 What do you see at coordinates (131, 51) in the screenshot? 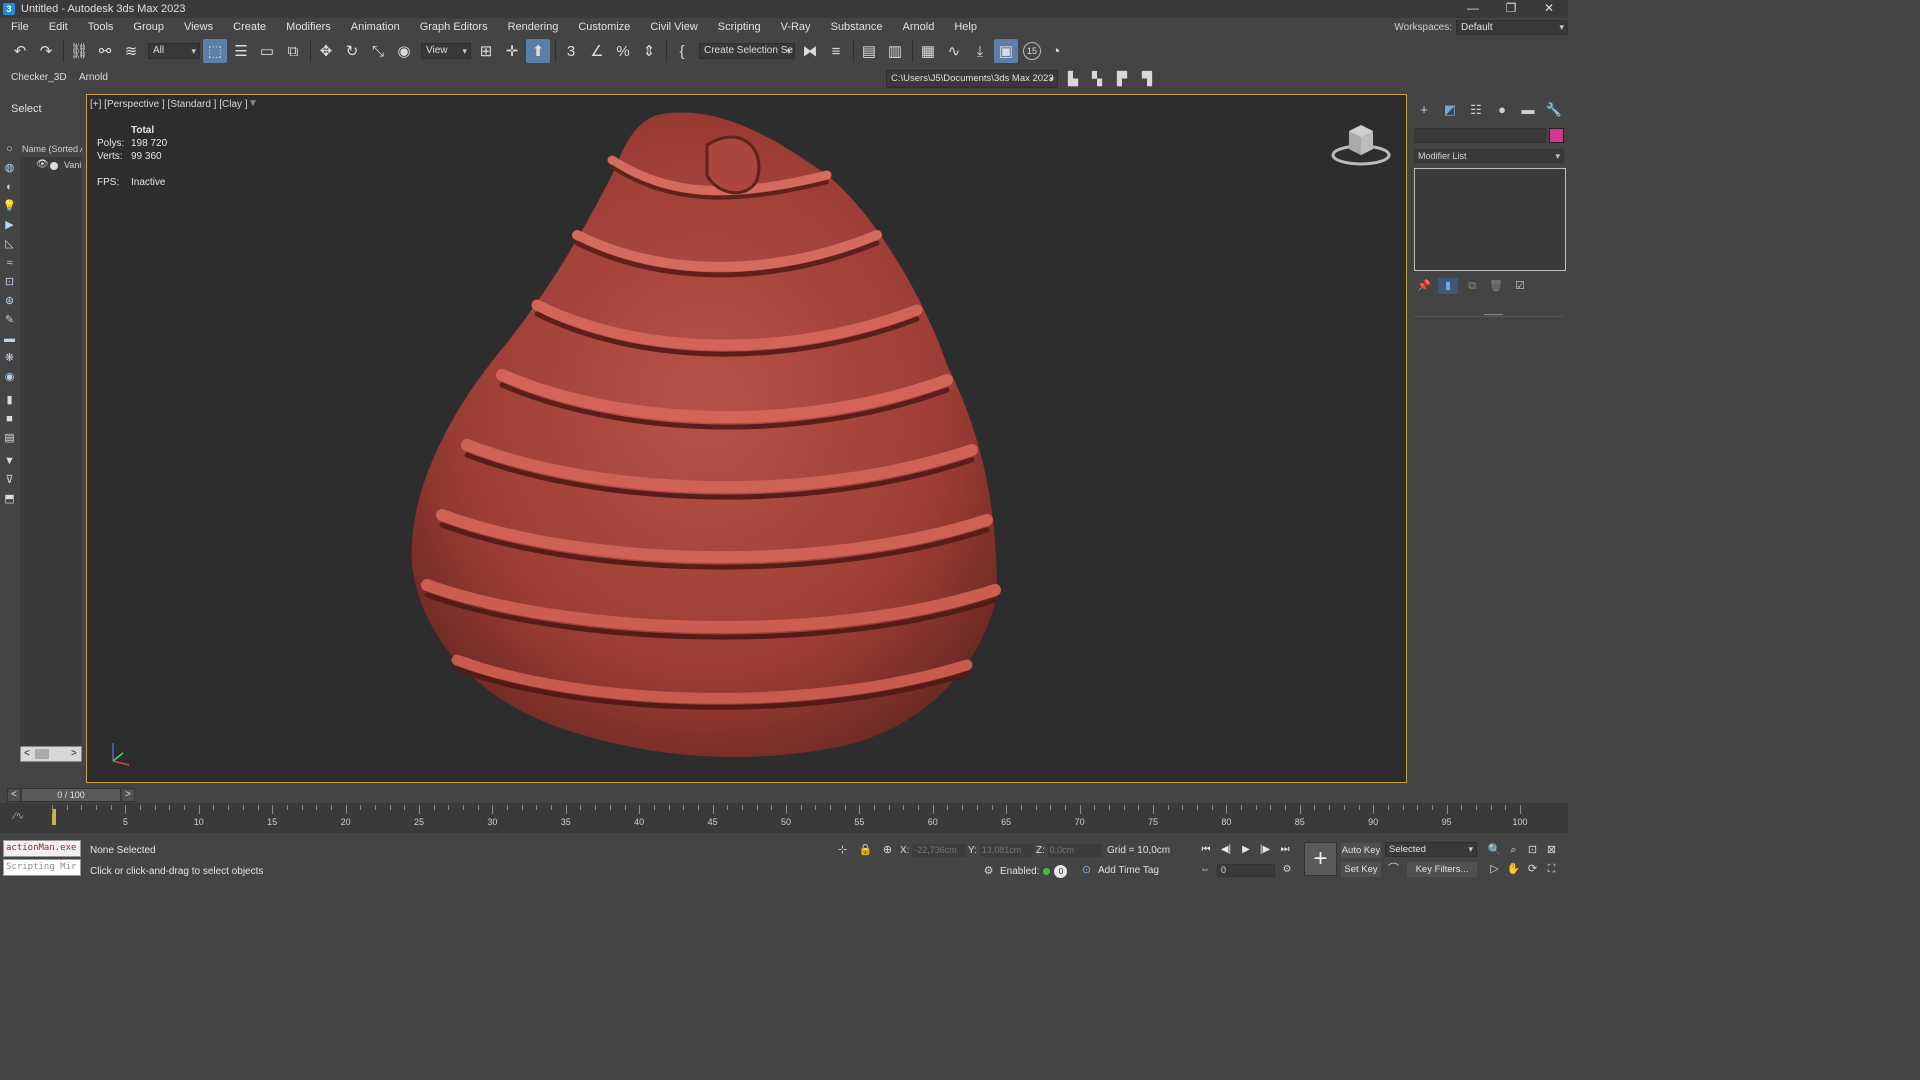
I see `bind-space-warp-icon: ≋` at bounding box center [131, 51].